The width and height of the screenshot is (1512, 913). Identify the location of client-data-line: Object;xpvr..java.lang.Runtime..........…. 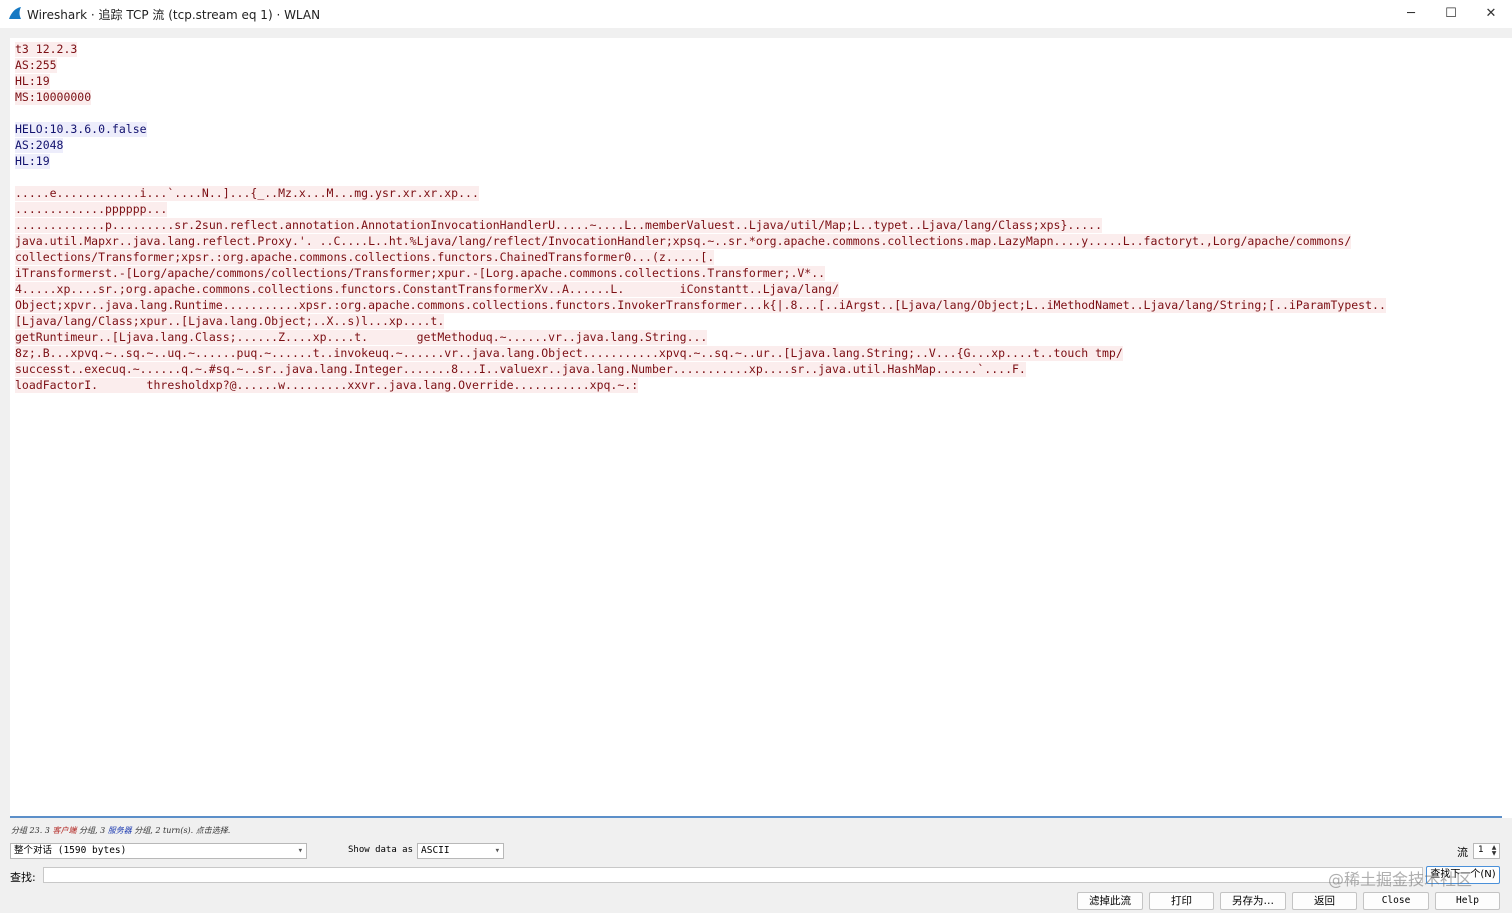
(700, 305).